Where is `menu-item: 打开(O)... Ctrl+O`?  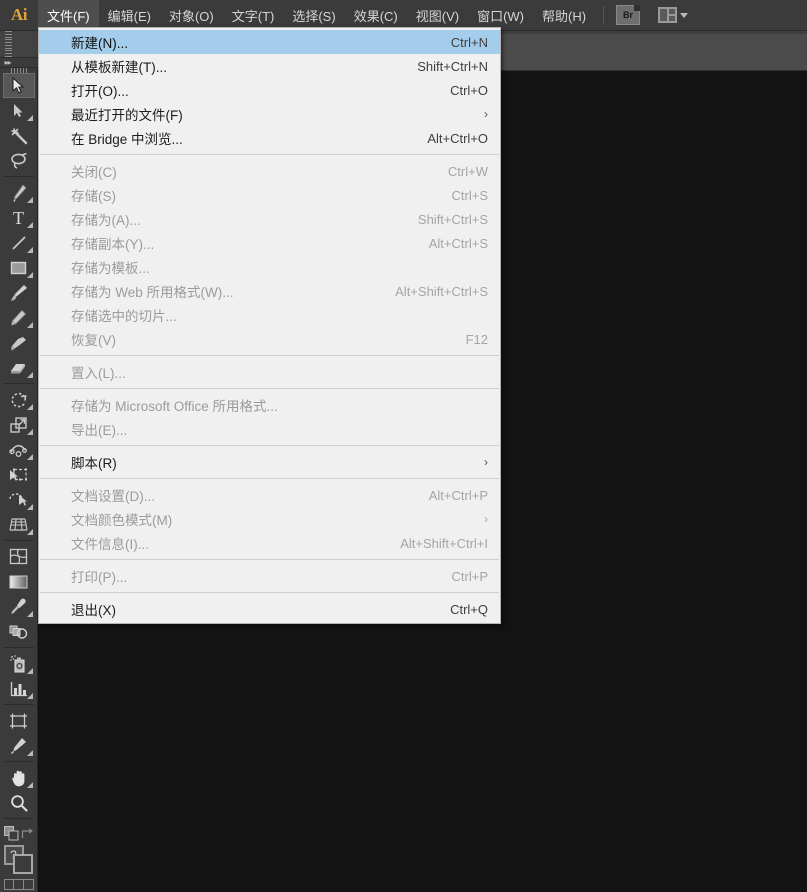 menu-item: 打开(O)... Ctrl+O is located at coordinates (269, 90).